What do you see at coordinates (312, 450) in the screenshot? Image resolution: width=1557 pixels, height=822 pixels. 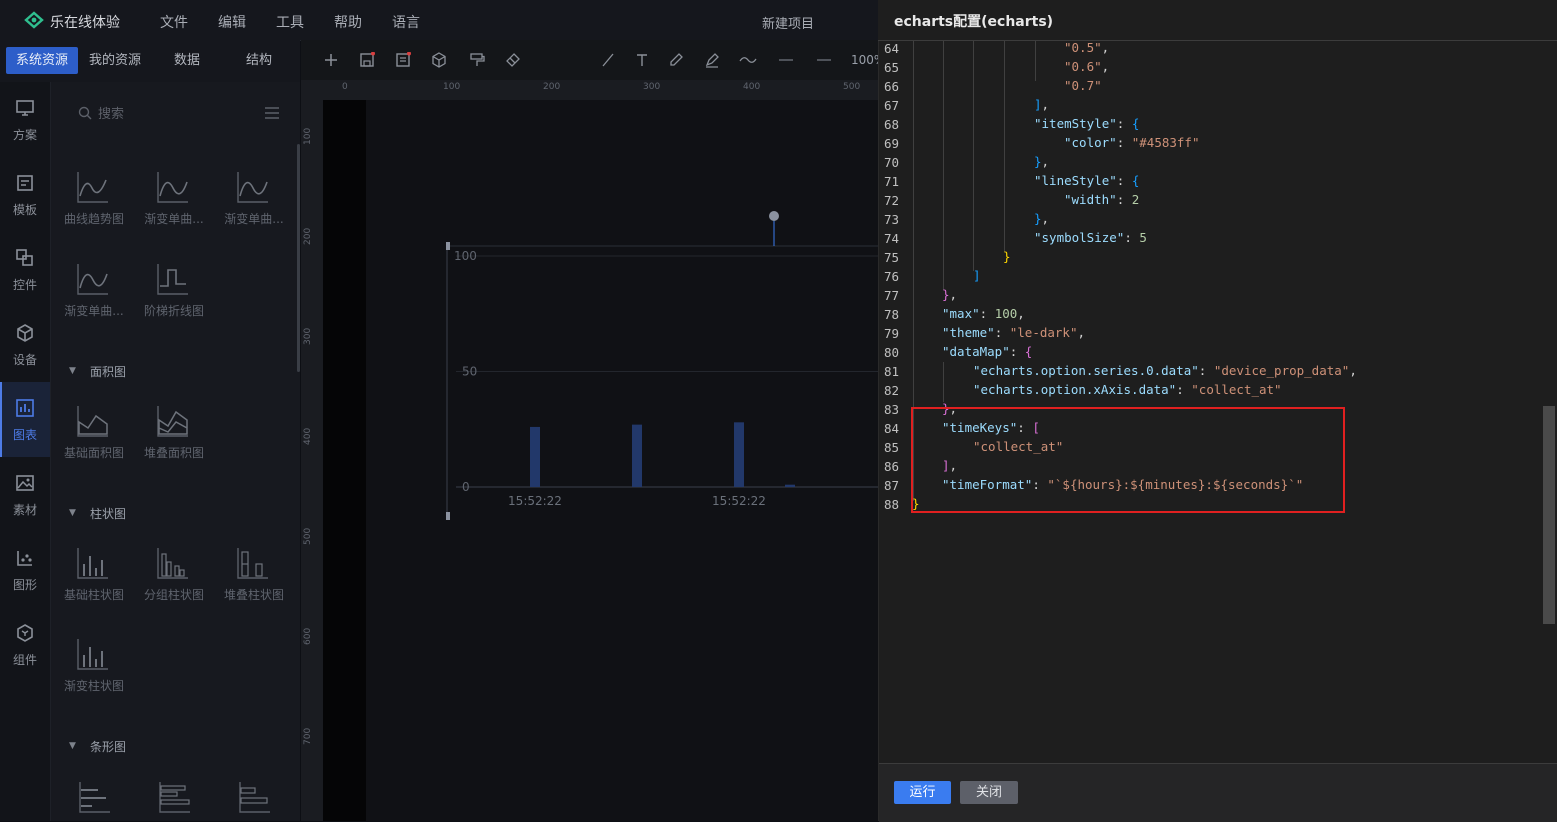 I see `ruler-left` at bounding box center [312, 450].